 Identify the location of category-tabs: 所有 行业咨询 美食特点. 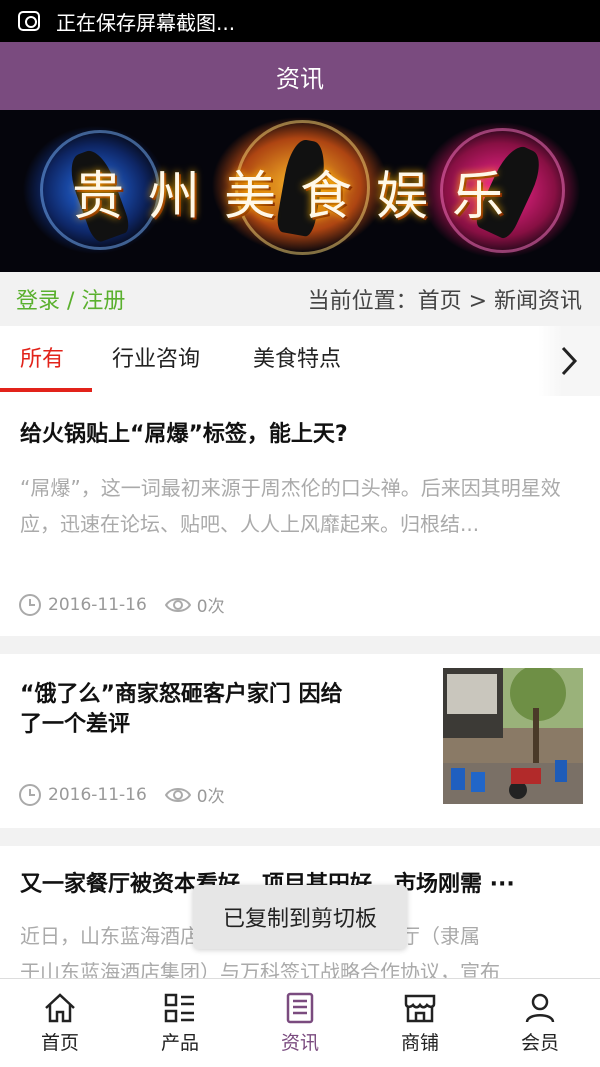
(300, 361).